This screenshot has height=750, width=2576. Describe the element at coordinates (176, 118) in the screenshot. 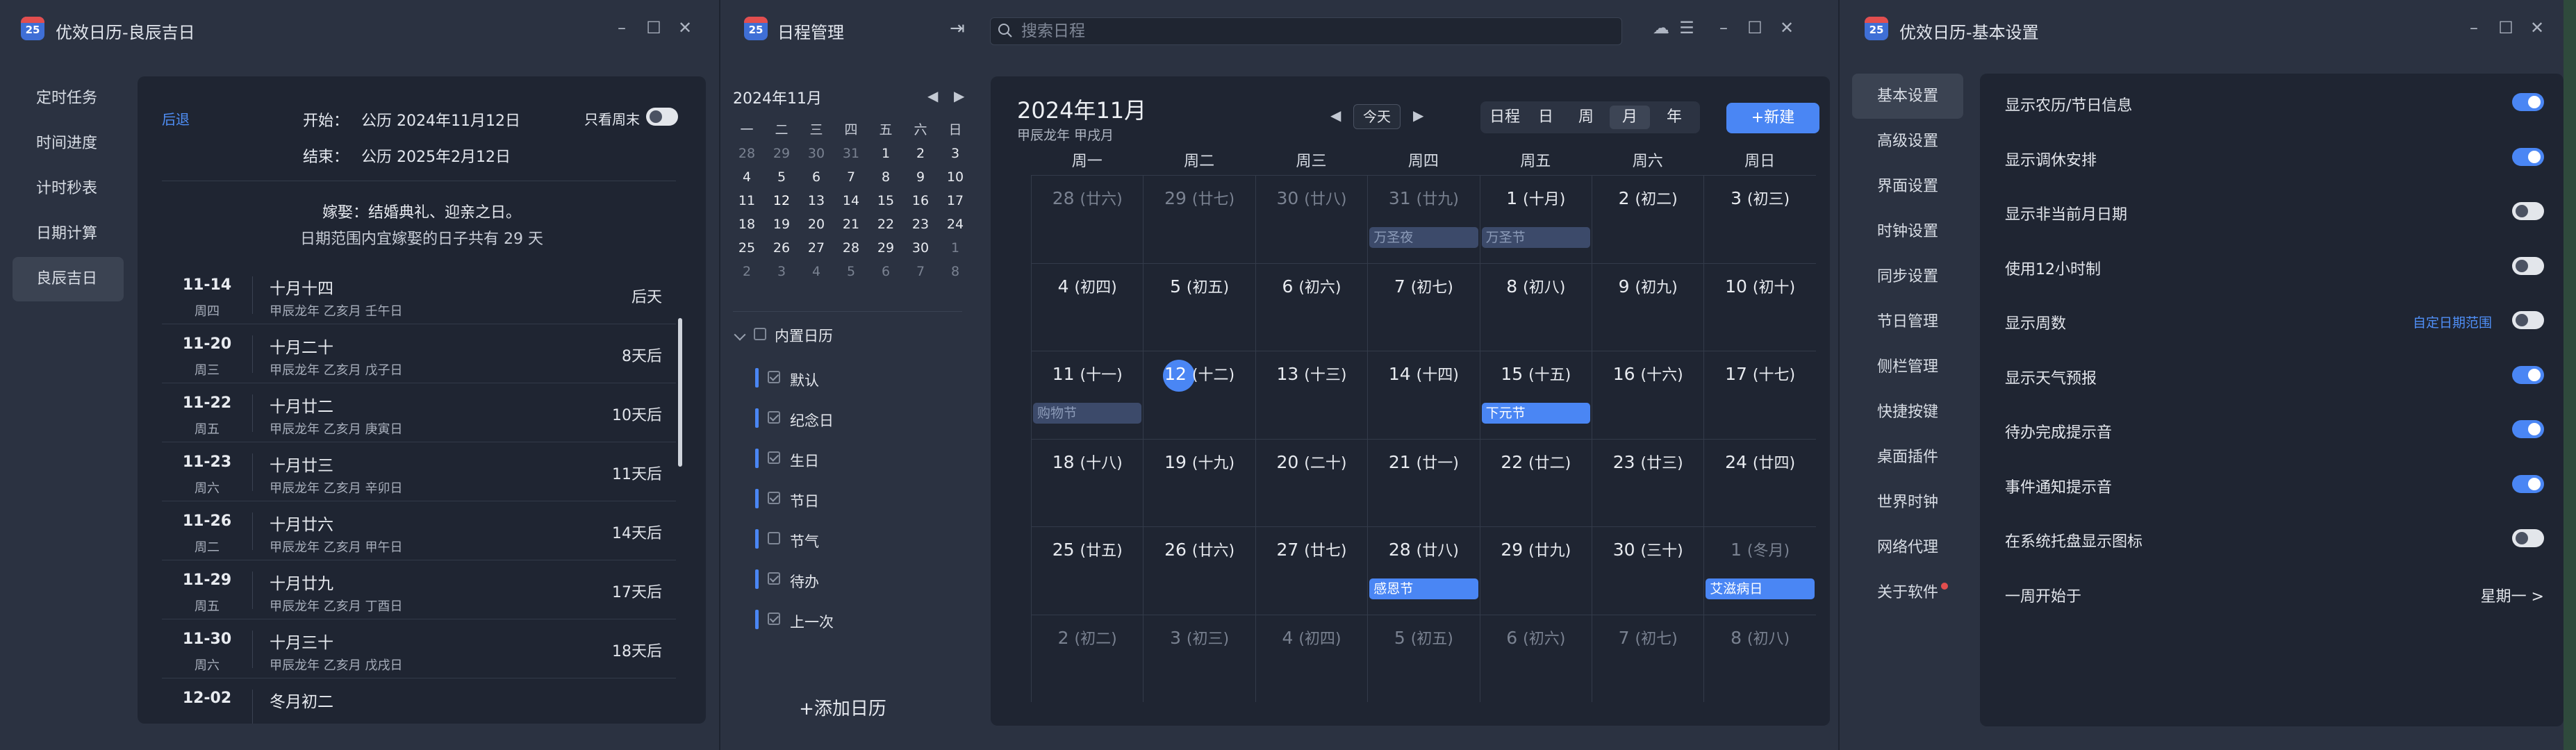

I see `back-link: 后退` at that location.